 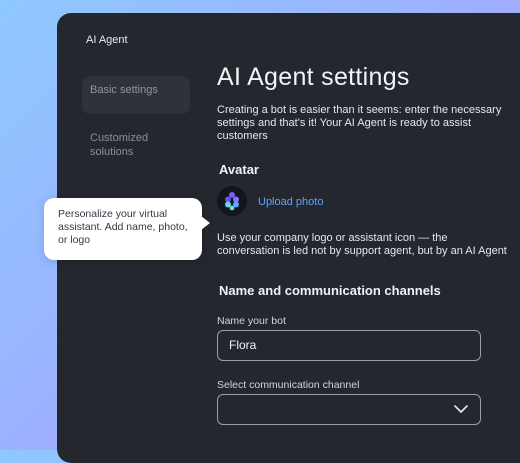 I want to click on channels-section-title: Name and communication channels, so click(x=330, y=290).